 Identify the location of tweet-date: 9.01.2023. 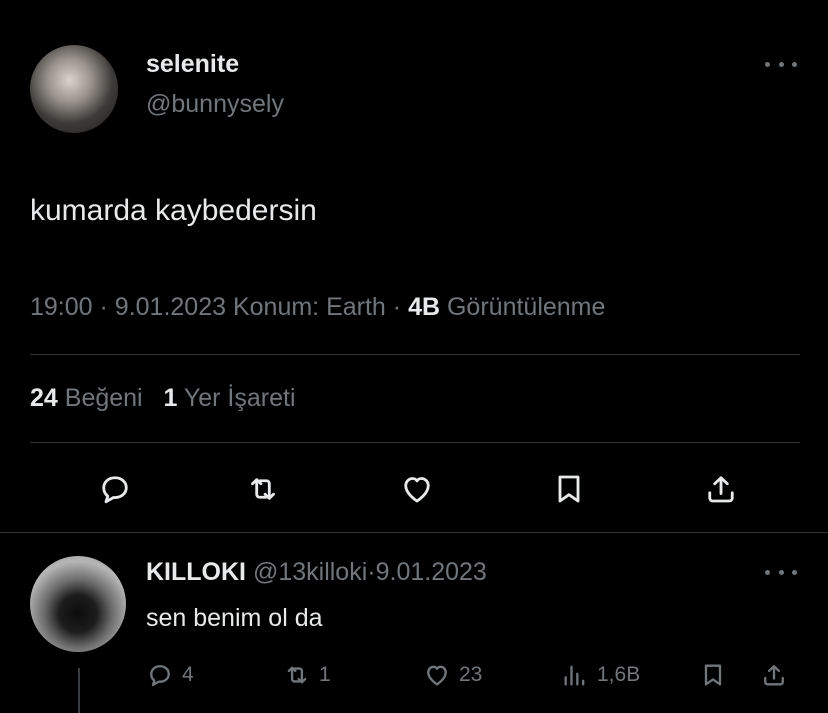
(170, 307).